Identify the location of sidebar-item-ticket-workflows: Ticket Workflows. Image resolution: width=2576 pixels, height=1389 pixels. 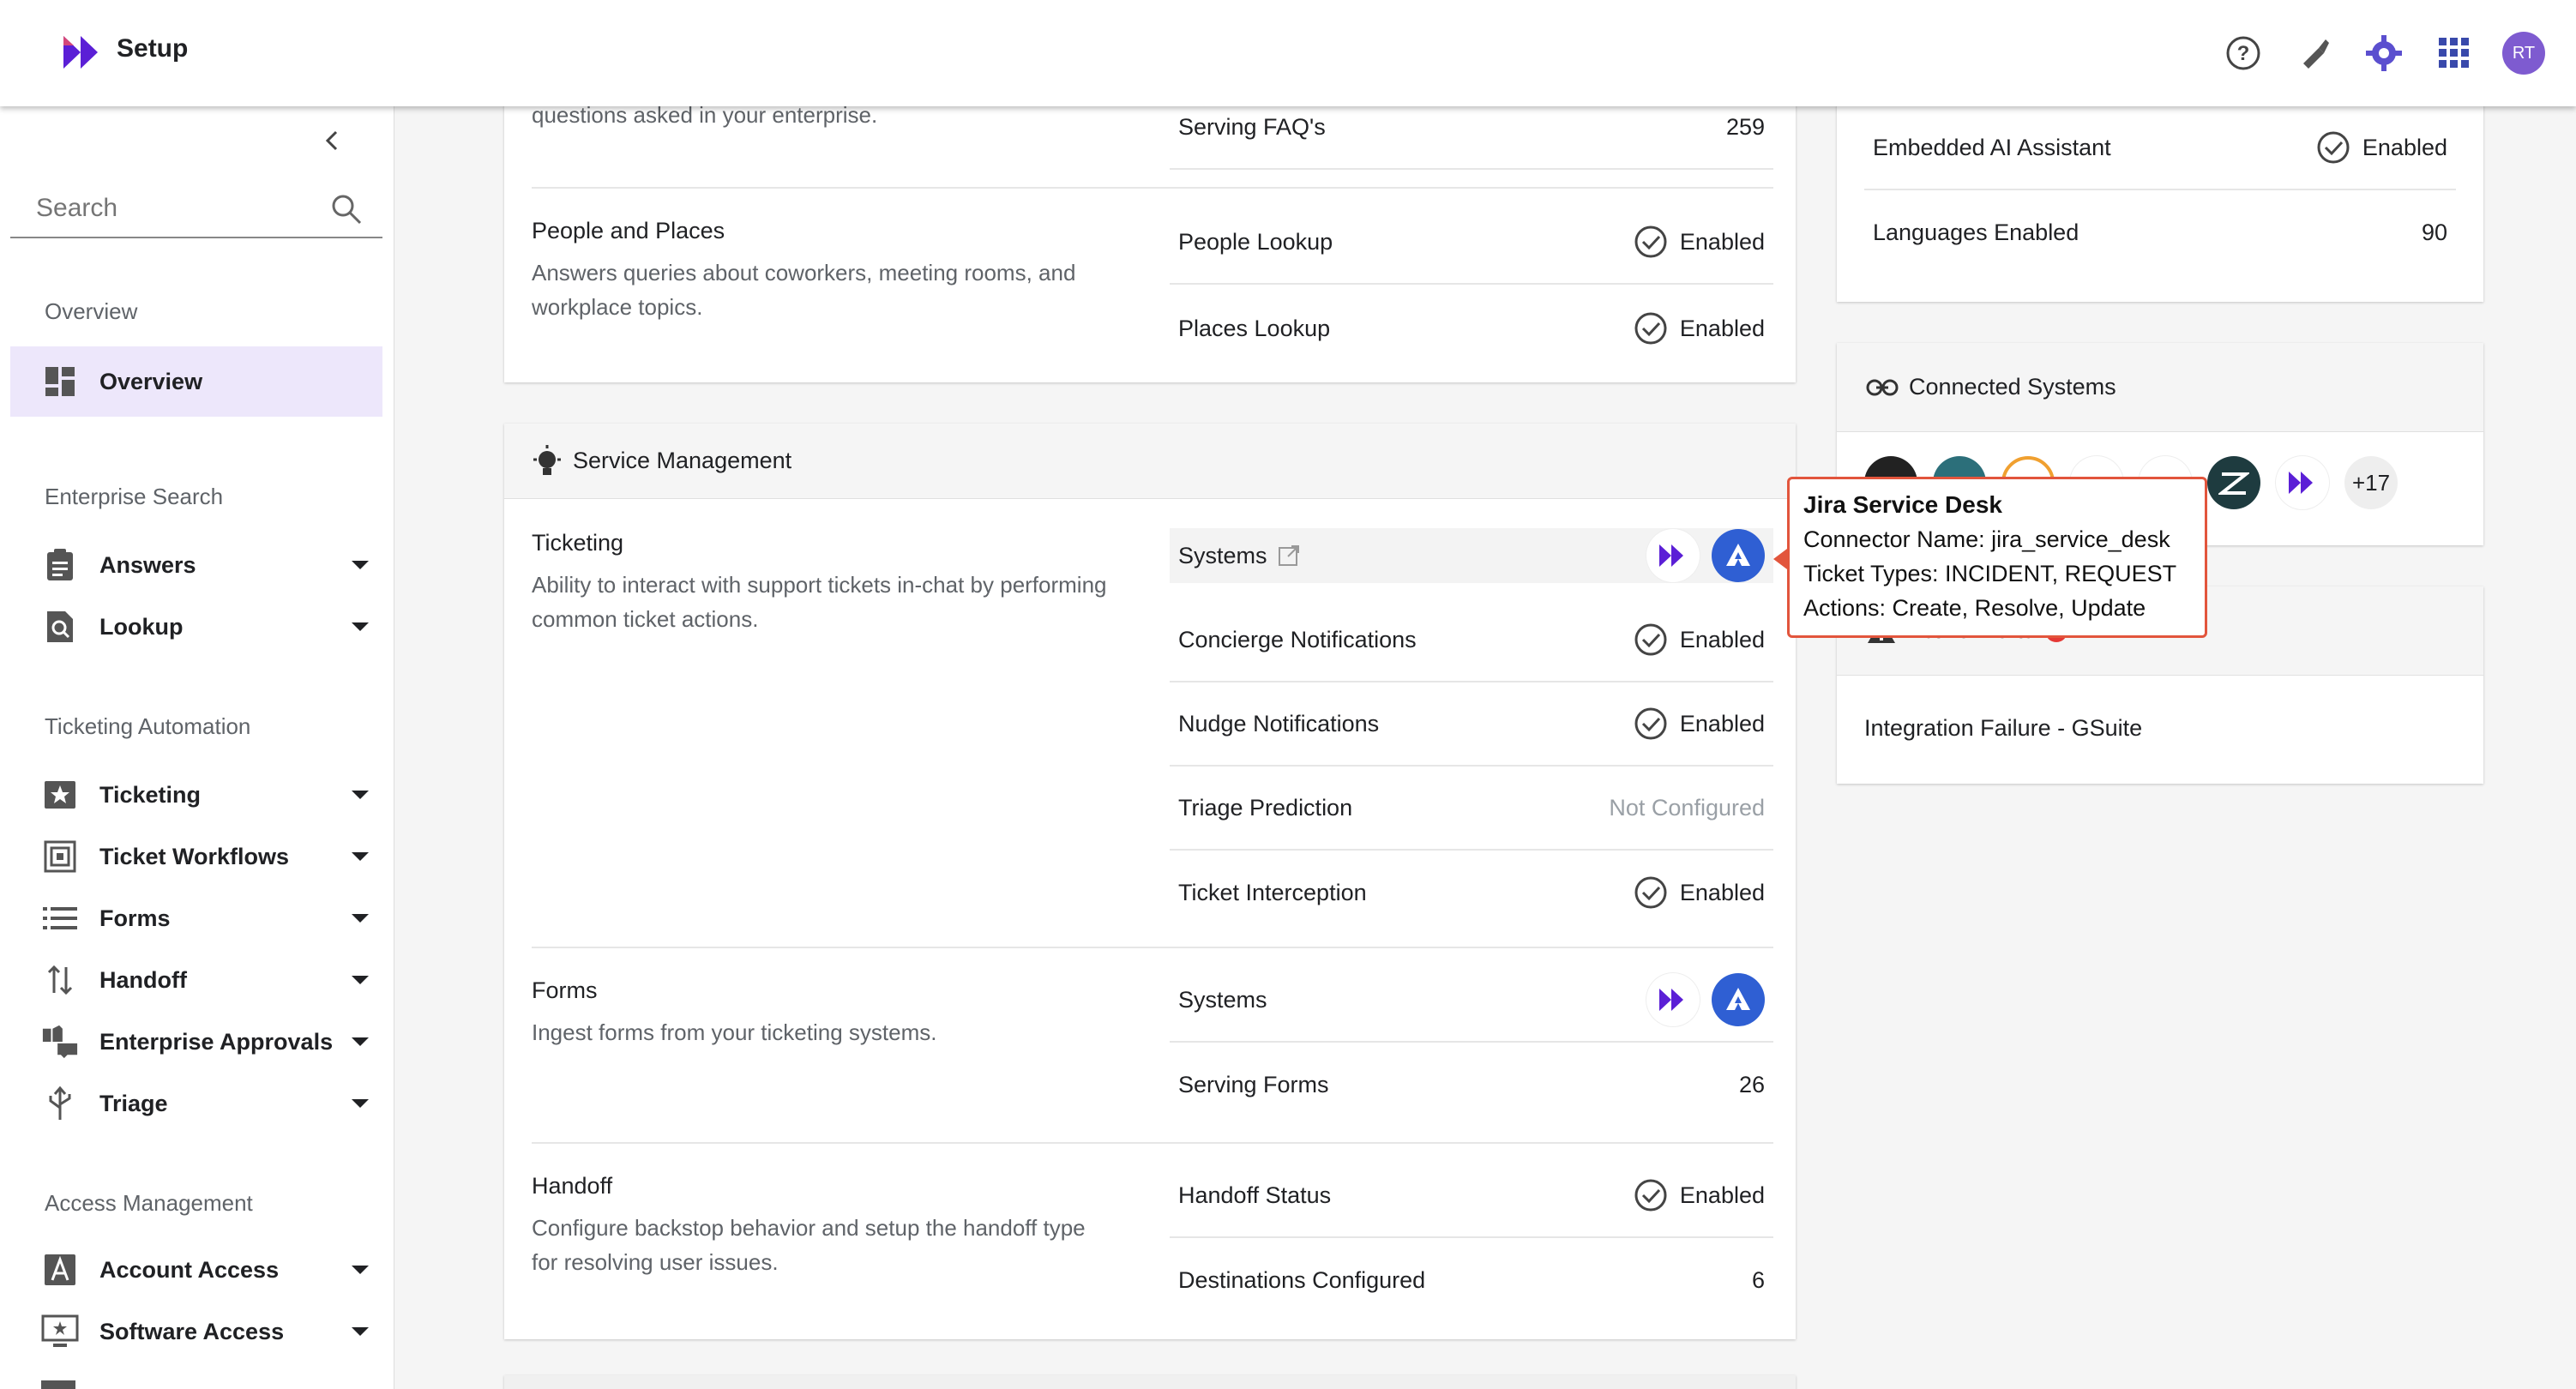
(196, 856).